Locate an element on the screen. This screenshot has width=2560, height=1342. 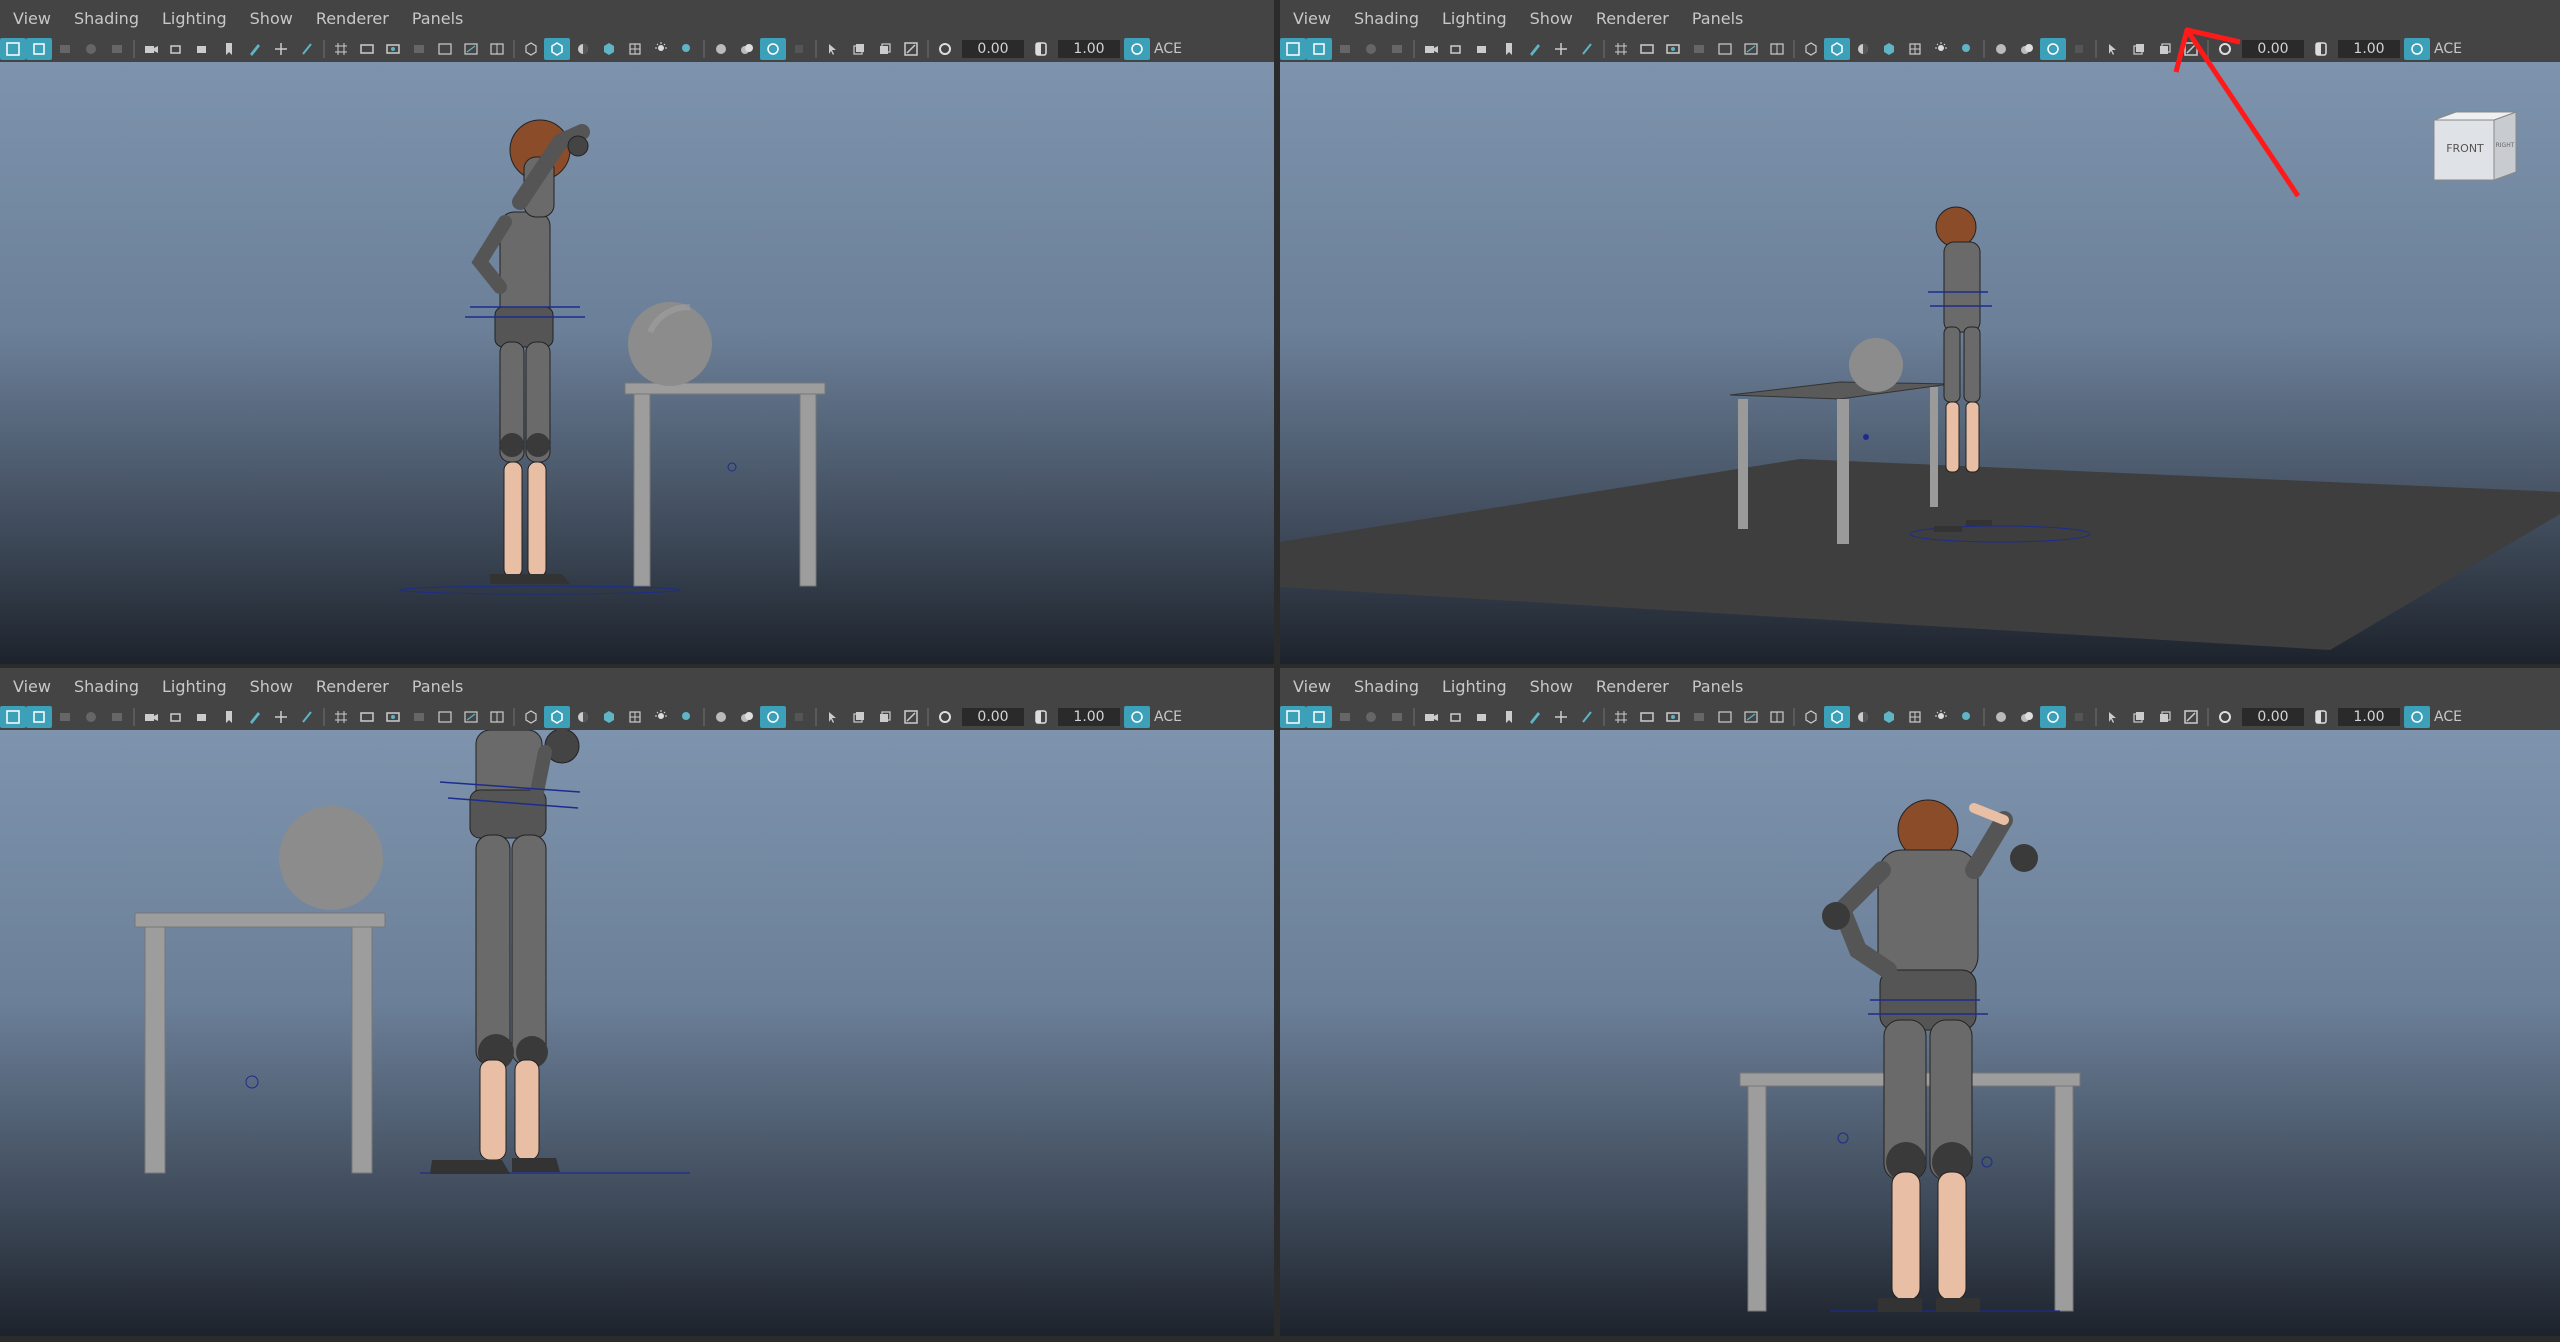
menu-show: Show is located at coordinates (271, 686).